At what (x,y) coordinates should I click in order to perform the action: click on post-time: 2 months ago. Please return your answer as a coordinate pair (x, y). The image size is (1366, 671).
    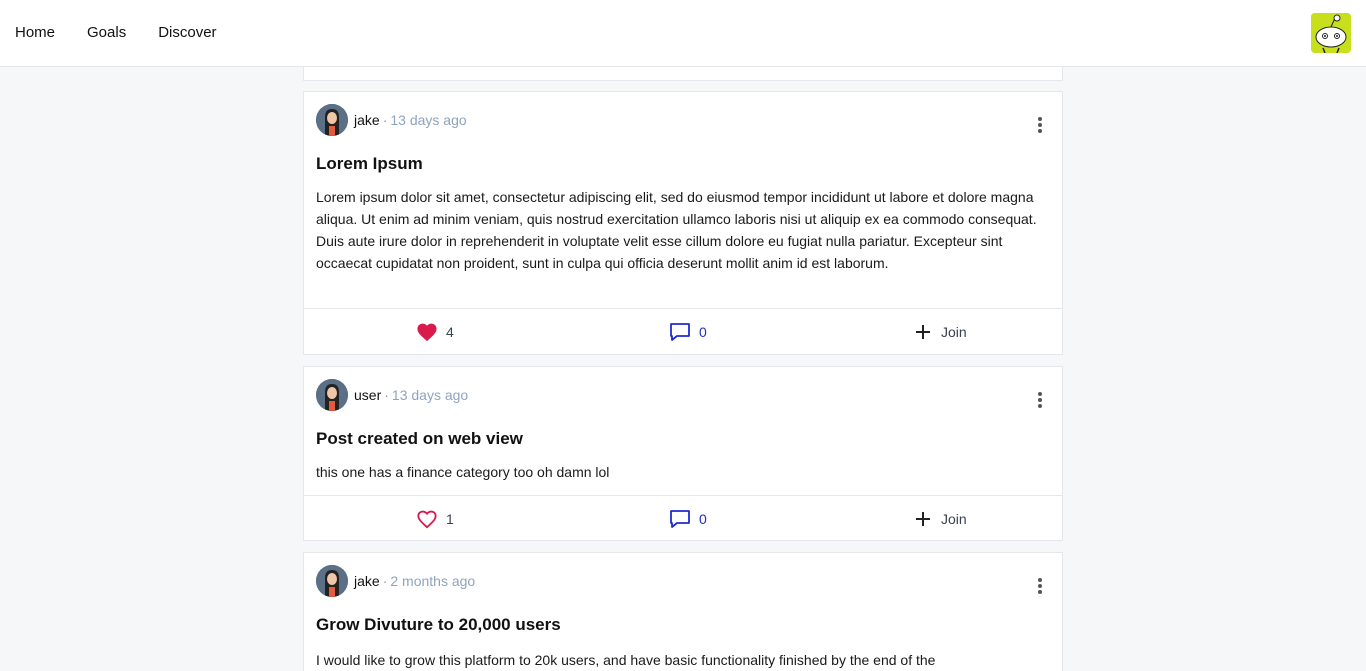
    Looking at the image, I should click on (433, 581).